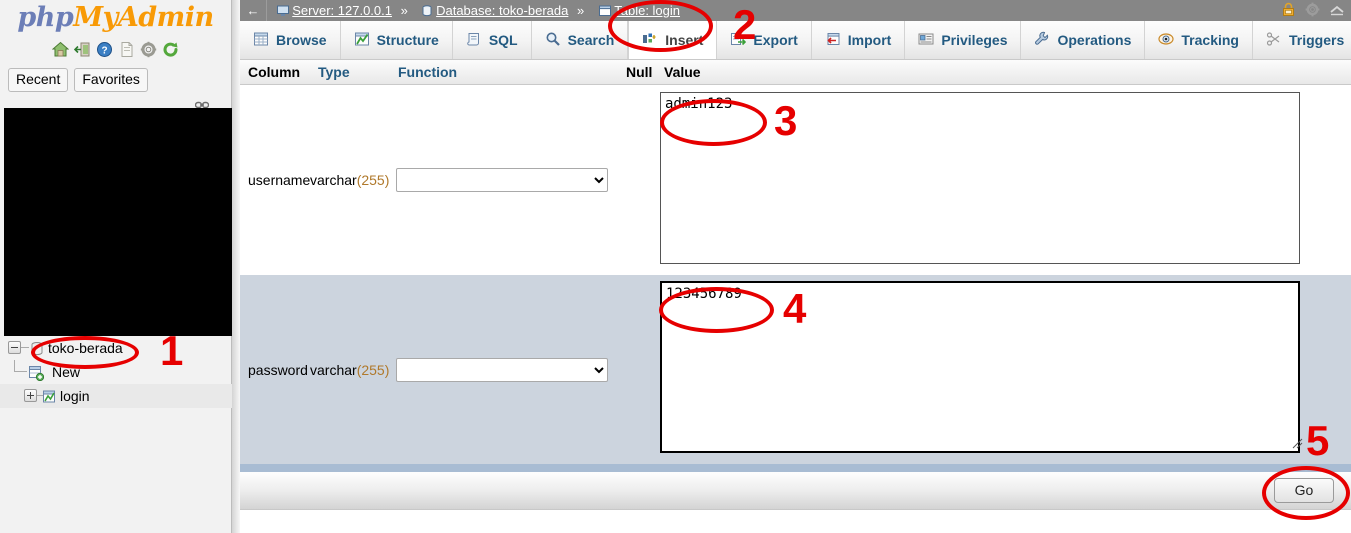 This screenshot has width=1351, height=533. Describe the element at coordinates (118, 222) in the screenshot. I see `navigation-frame-blank` at that location.